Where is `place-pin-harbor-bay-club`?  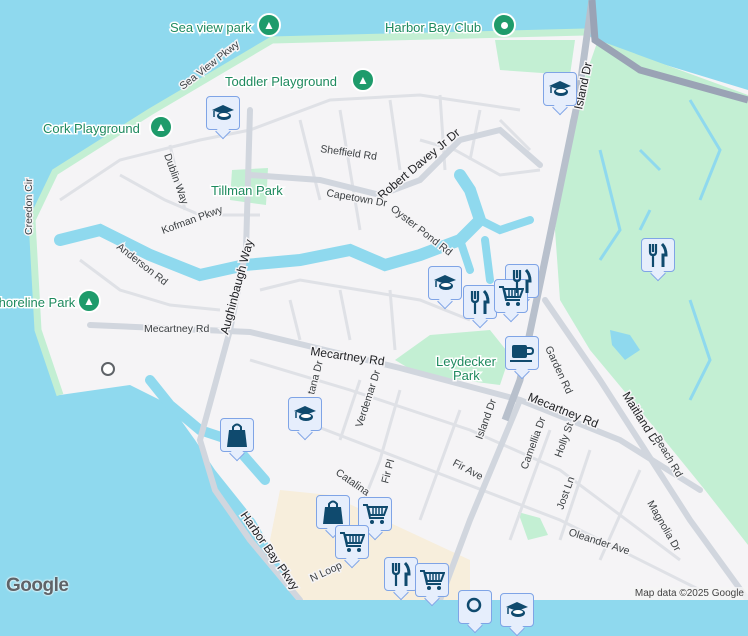
place-pin-harbor-bay-club is located at coordinates (504, 25).